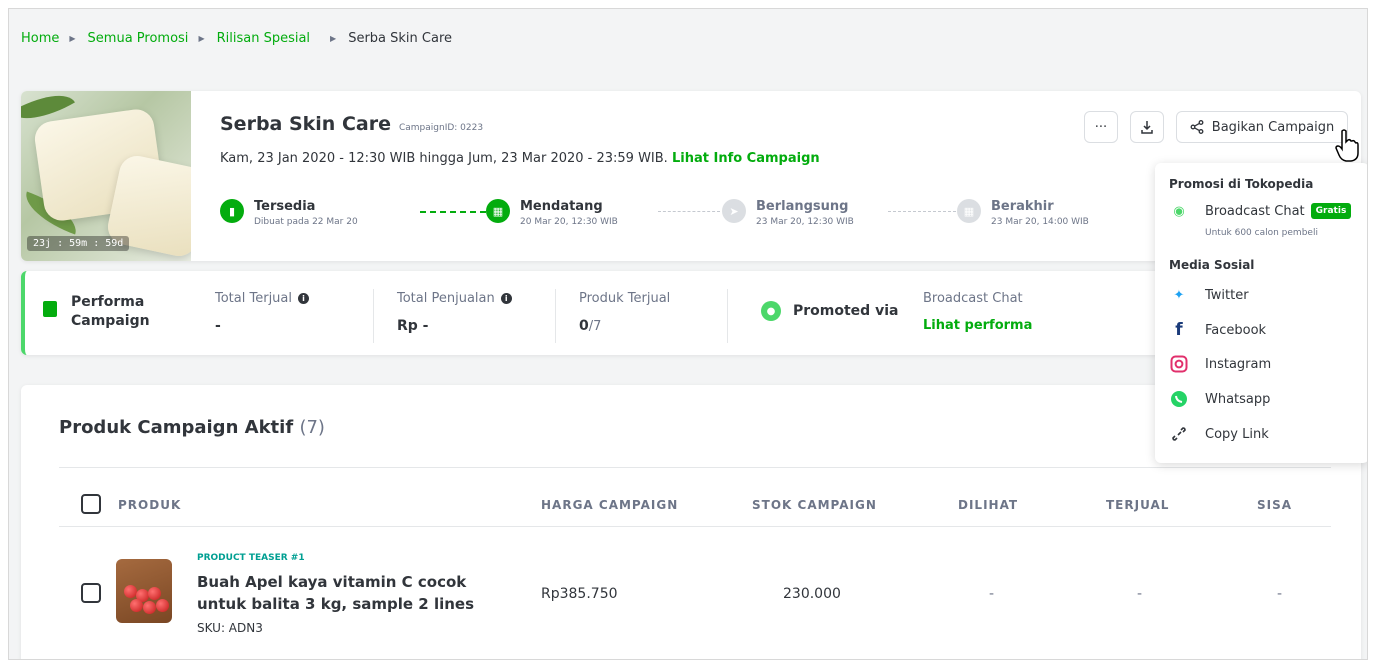 The width and height of the screenshot is (1375, 667). I want to click on share-icon, so click(1197, 127).